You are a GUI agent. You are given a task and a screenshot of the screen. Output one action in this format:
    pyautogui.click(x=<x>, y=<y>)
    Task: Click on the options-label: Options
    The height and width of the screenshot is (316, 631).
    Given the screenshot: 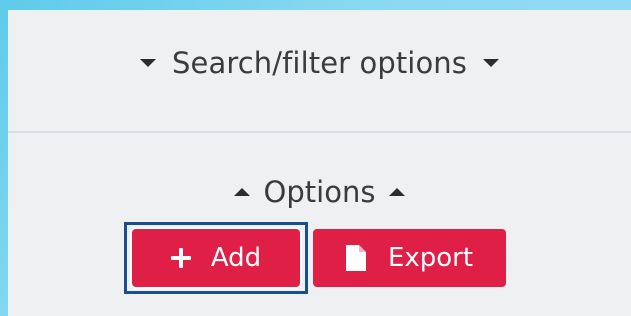 What is the action you would take?
    pyautogui.click(x=319, y=192)
    